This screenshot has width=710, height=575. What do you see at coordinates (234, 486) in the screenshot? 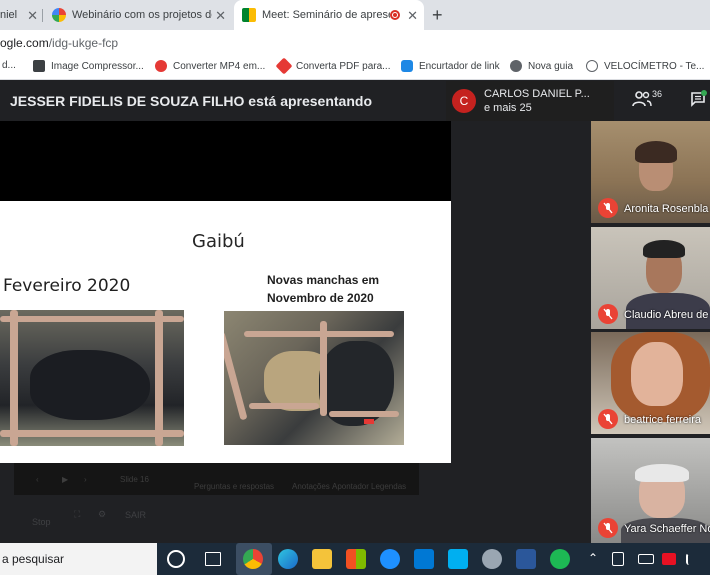
I see `questions-button: Perguntas e respostas` at bounding box center [234, 486].